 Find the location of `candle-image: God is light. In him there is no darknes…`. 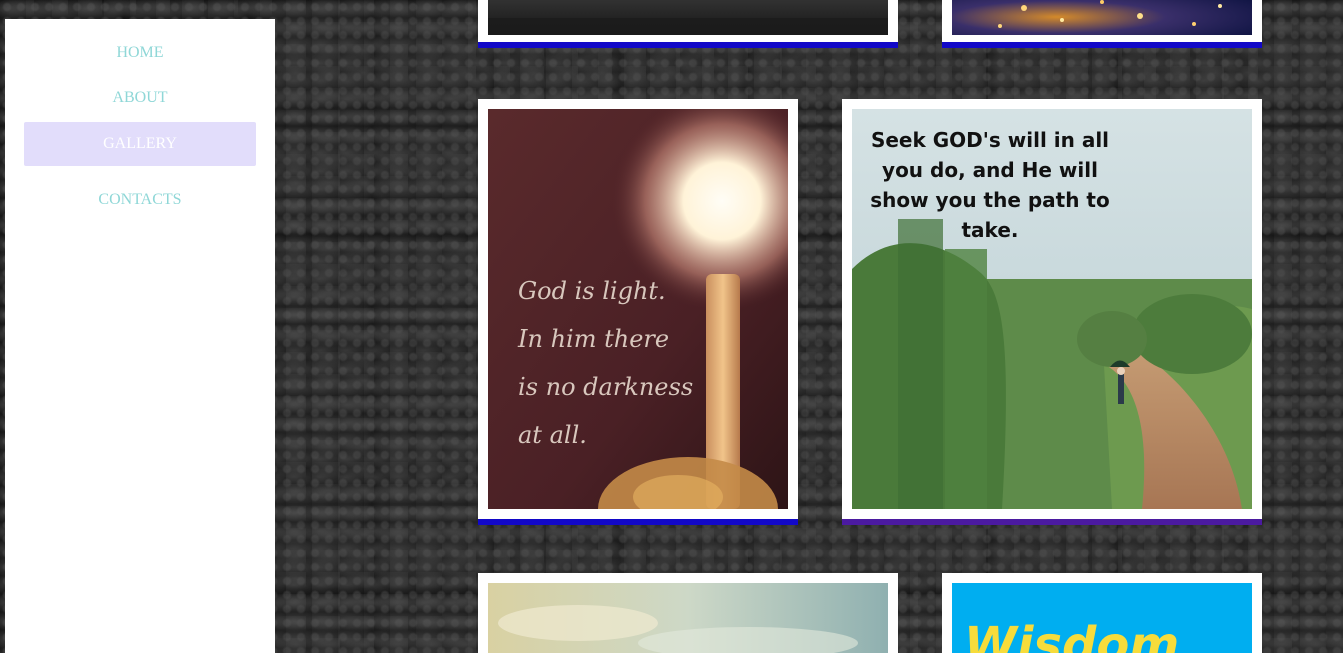

candle-image: God is light. In him there is no darknes… is located at coordinates (638, 309).